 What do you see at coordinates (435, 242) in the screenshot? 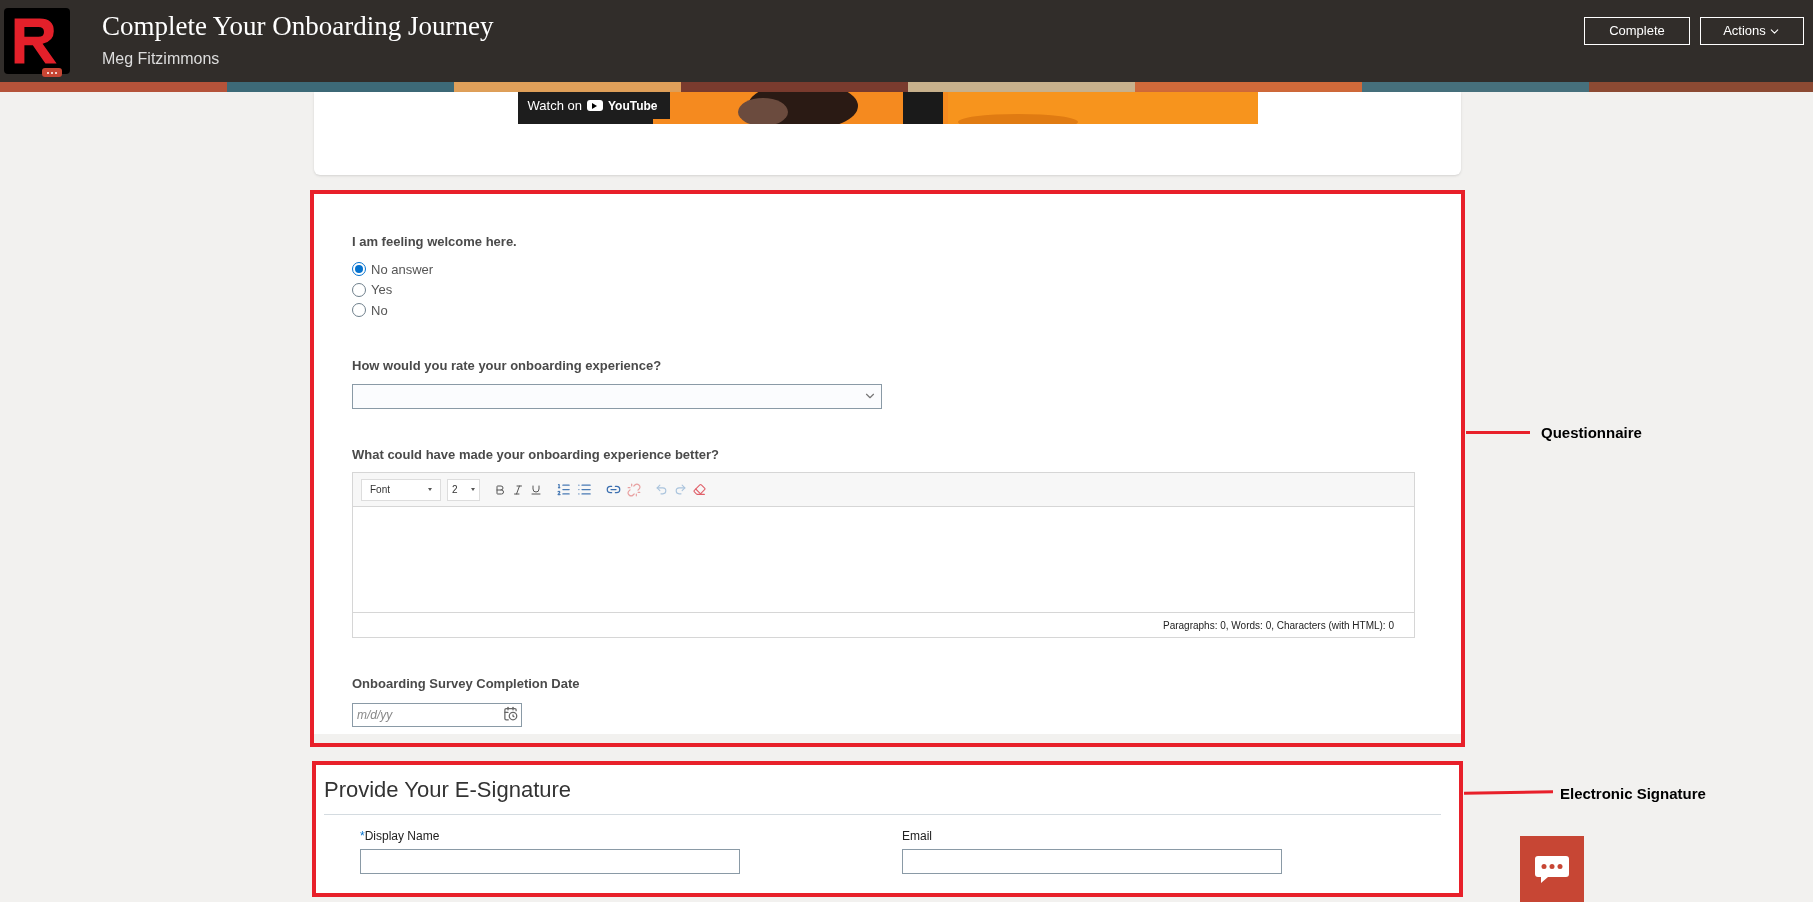
I see `question-label: I am feeling welcome here.` at bounding box center [435, 242].